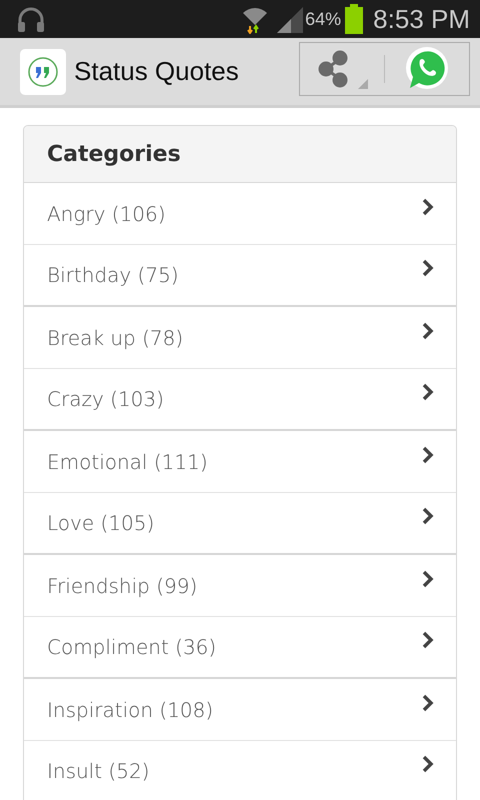 The width and height of the screenshot is (480, 800). Describe the element at coordinates (240, 214) in the screenshot. I see `category-item: Angry (106)` at that location.